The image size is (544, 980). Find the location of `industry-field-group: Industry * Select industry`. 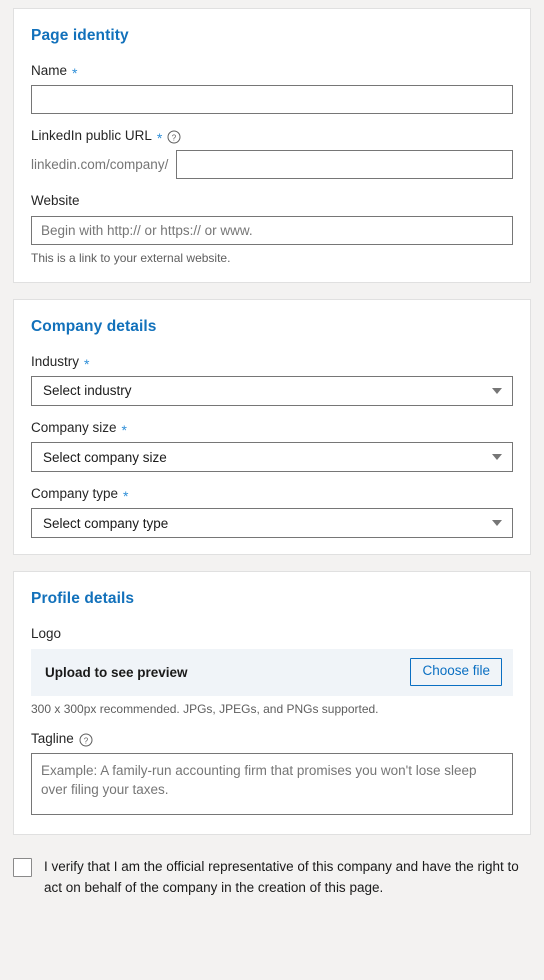

industry-field-group: Industry * Select industry is located at coordinates (272, 380).